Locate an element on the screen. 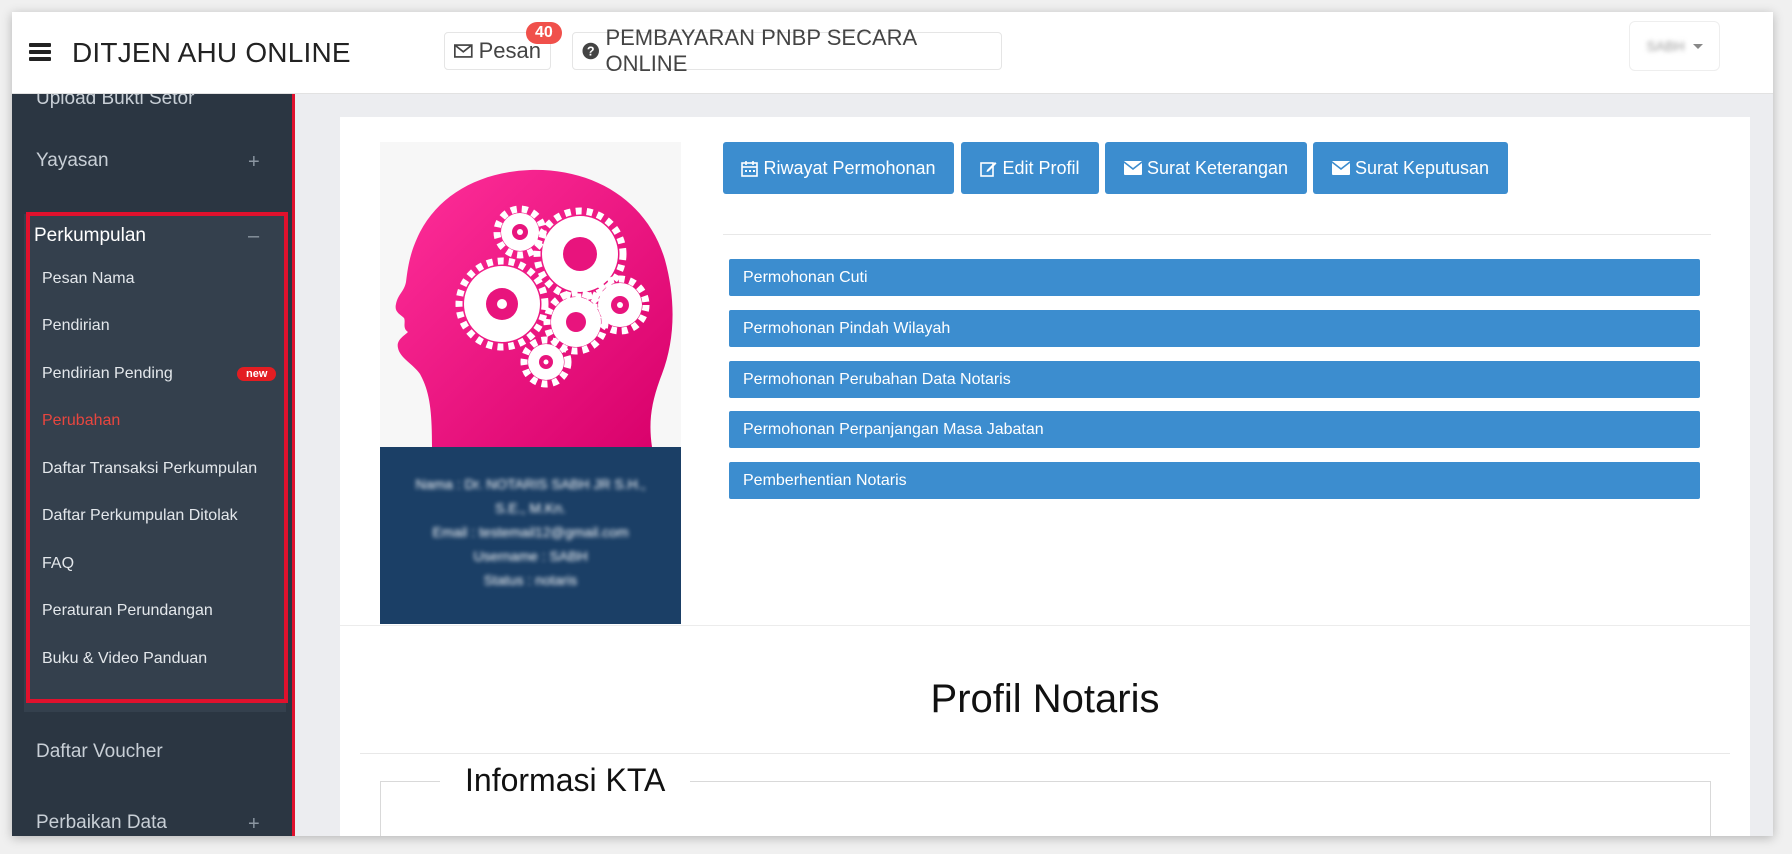 This screenshot has width=1792, height=854. riwayat-permohonan-label: Riwayat Permohonan is located at coordinates (849, 167).